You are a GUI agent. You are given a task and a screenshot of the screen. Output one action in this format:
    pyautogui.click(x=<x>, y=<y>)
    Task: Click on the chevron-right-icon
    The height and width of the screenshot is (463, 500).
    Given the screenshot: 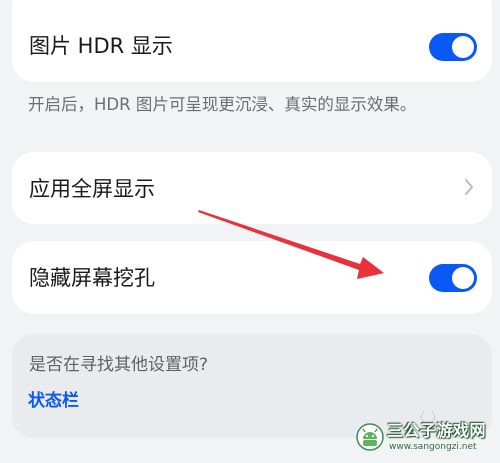 What is the action you would take?
    pyautogui.click(x=469, y=187)
    